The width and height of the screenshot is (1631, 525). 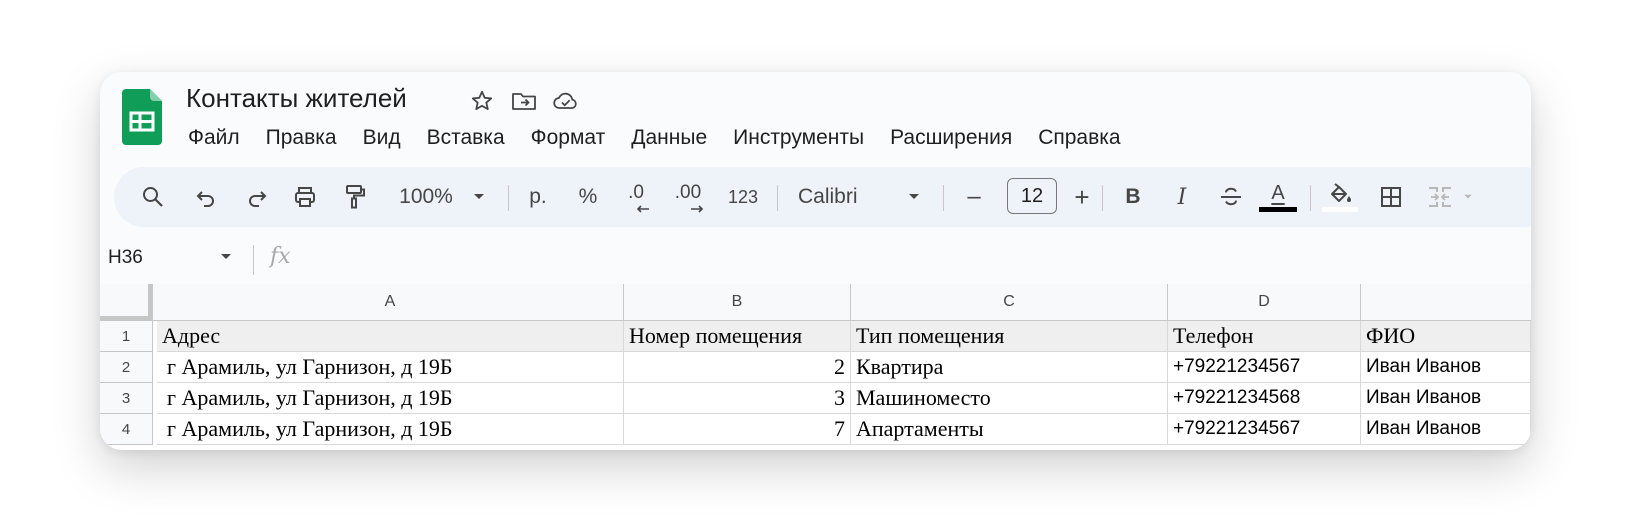 What do you see at coordinates (688, 197) in the screenshot?
I see `increase-decimals-button: .00` at bounding box center [688, 197].